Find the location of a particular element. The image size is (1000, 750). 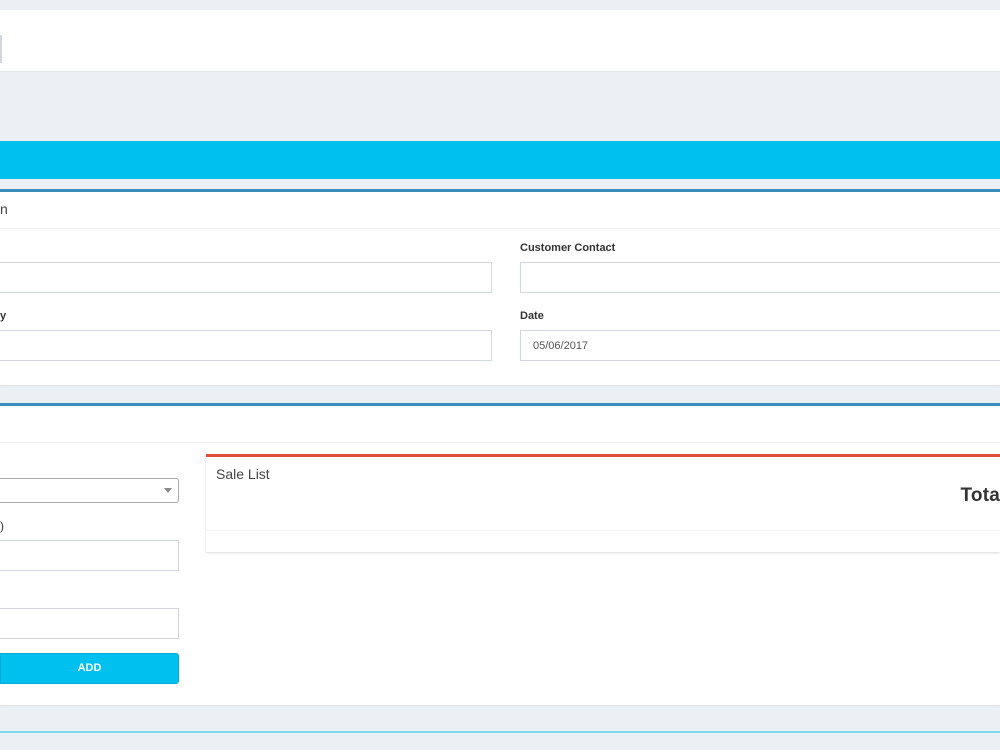

date-label: Date is located at coordinates (532, 316).